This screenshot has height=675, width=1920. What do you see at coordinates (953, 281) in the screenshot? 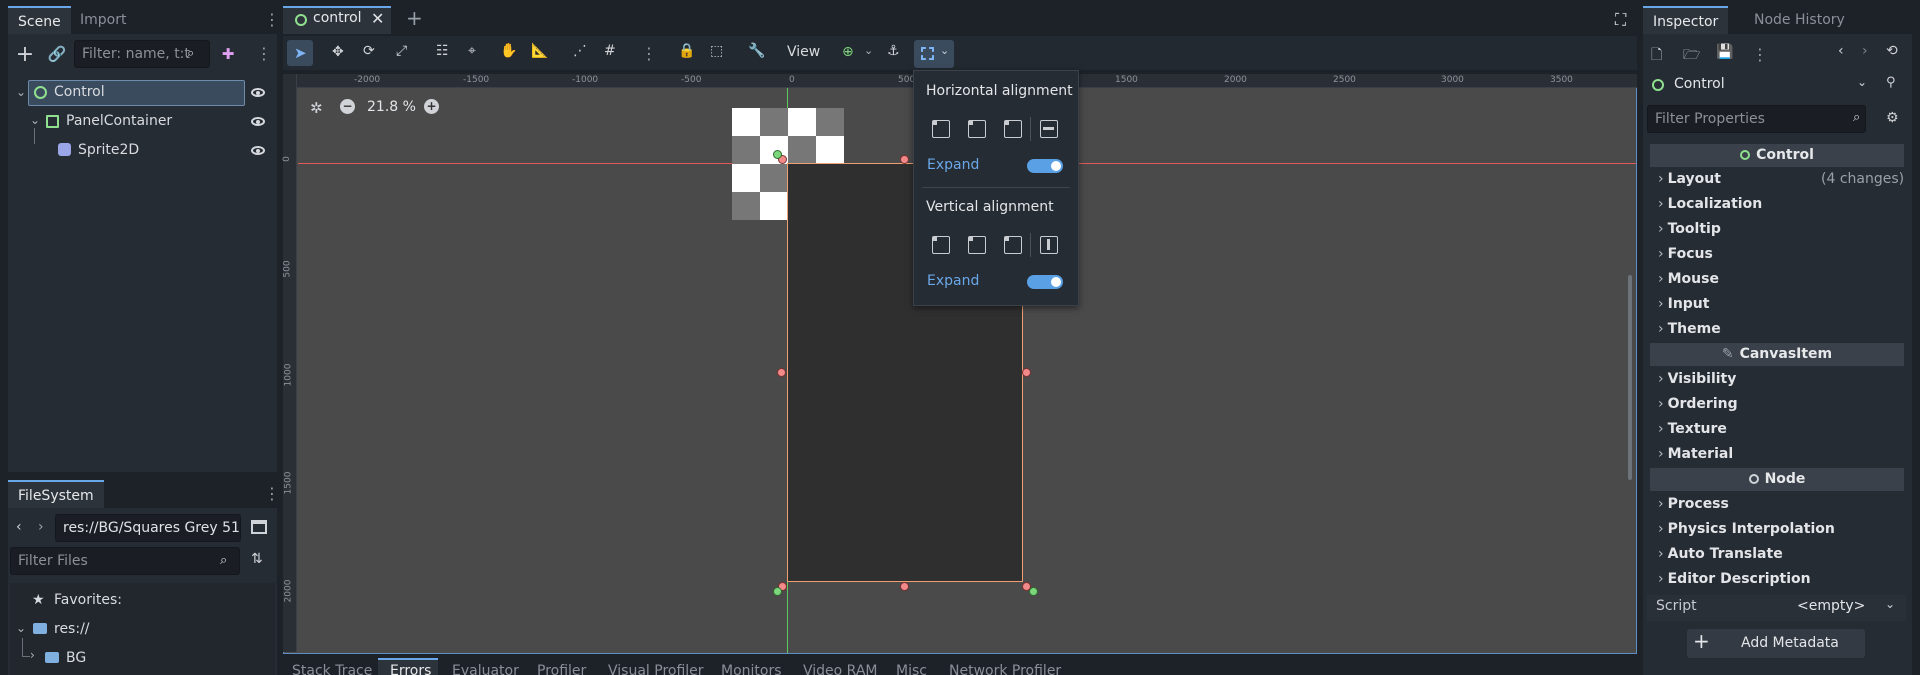
I see `v-expand-label: Expand` at bounding box center [953, 281].